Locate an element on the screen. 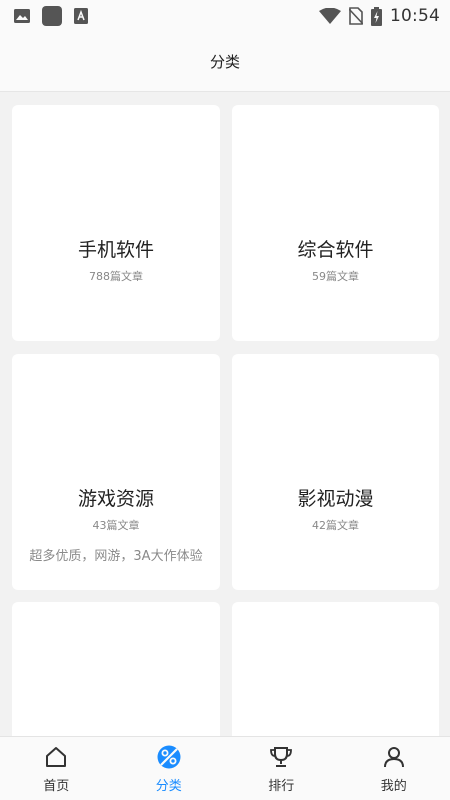  category-title: 游戏资源 is located at coordinates (115, 499).